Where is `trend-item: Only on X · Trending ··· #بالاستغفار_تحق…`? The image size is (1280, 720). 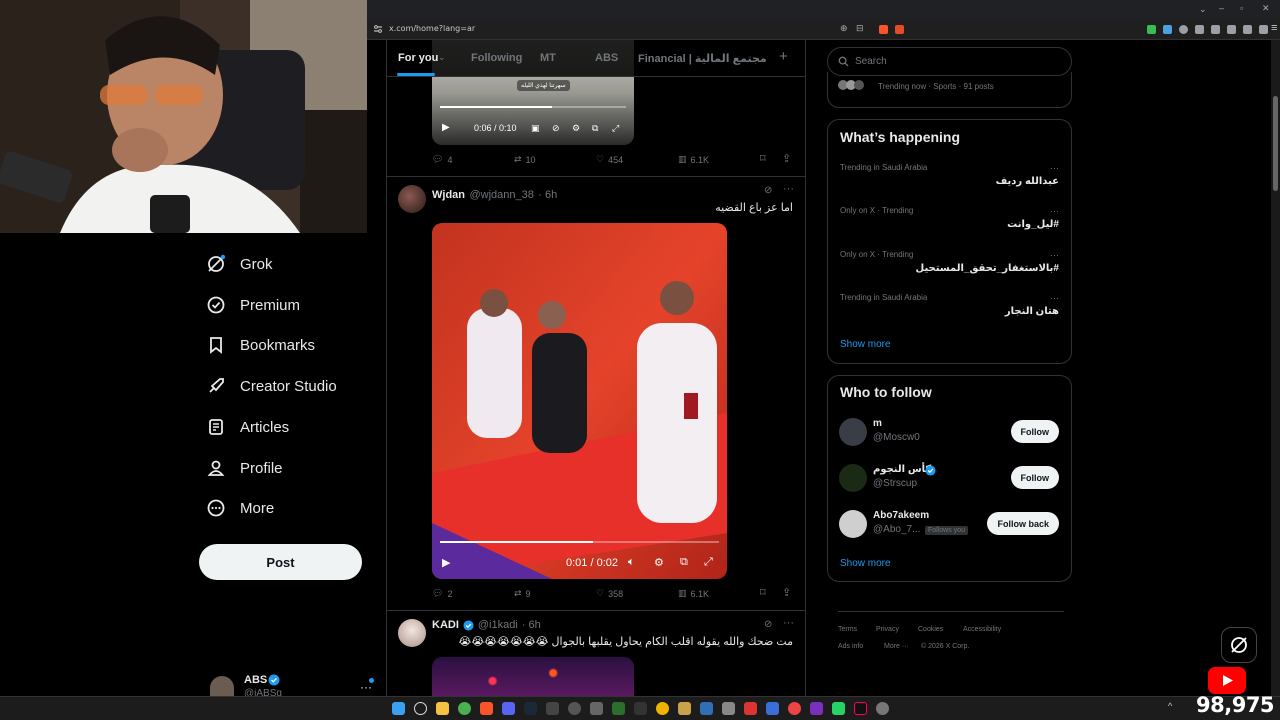
trend-item: Only on X · Trending ··· #بالاستغفار_تحق… is located at coordinates (949, 265).